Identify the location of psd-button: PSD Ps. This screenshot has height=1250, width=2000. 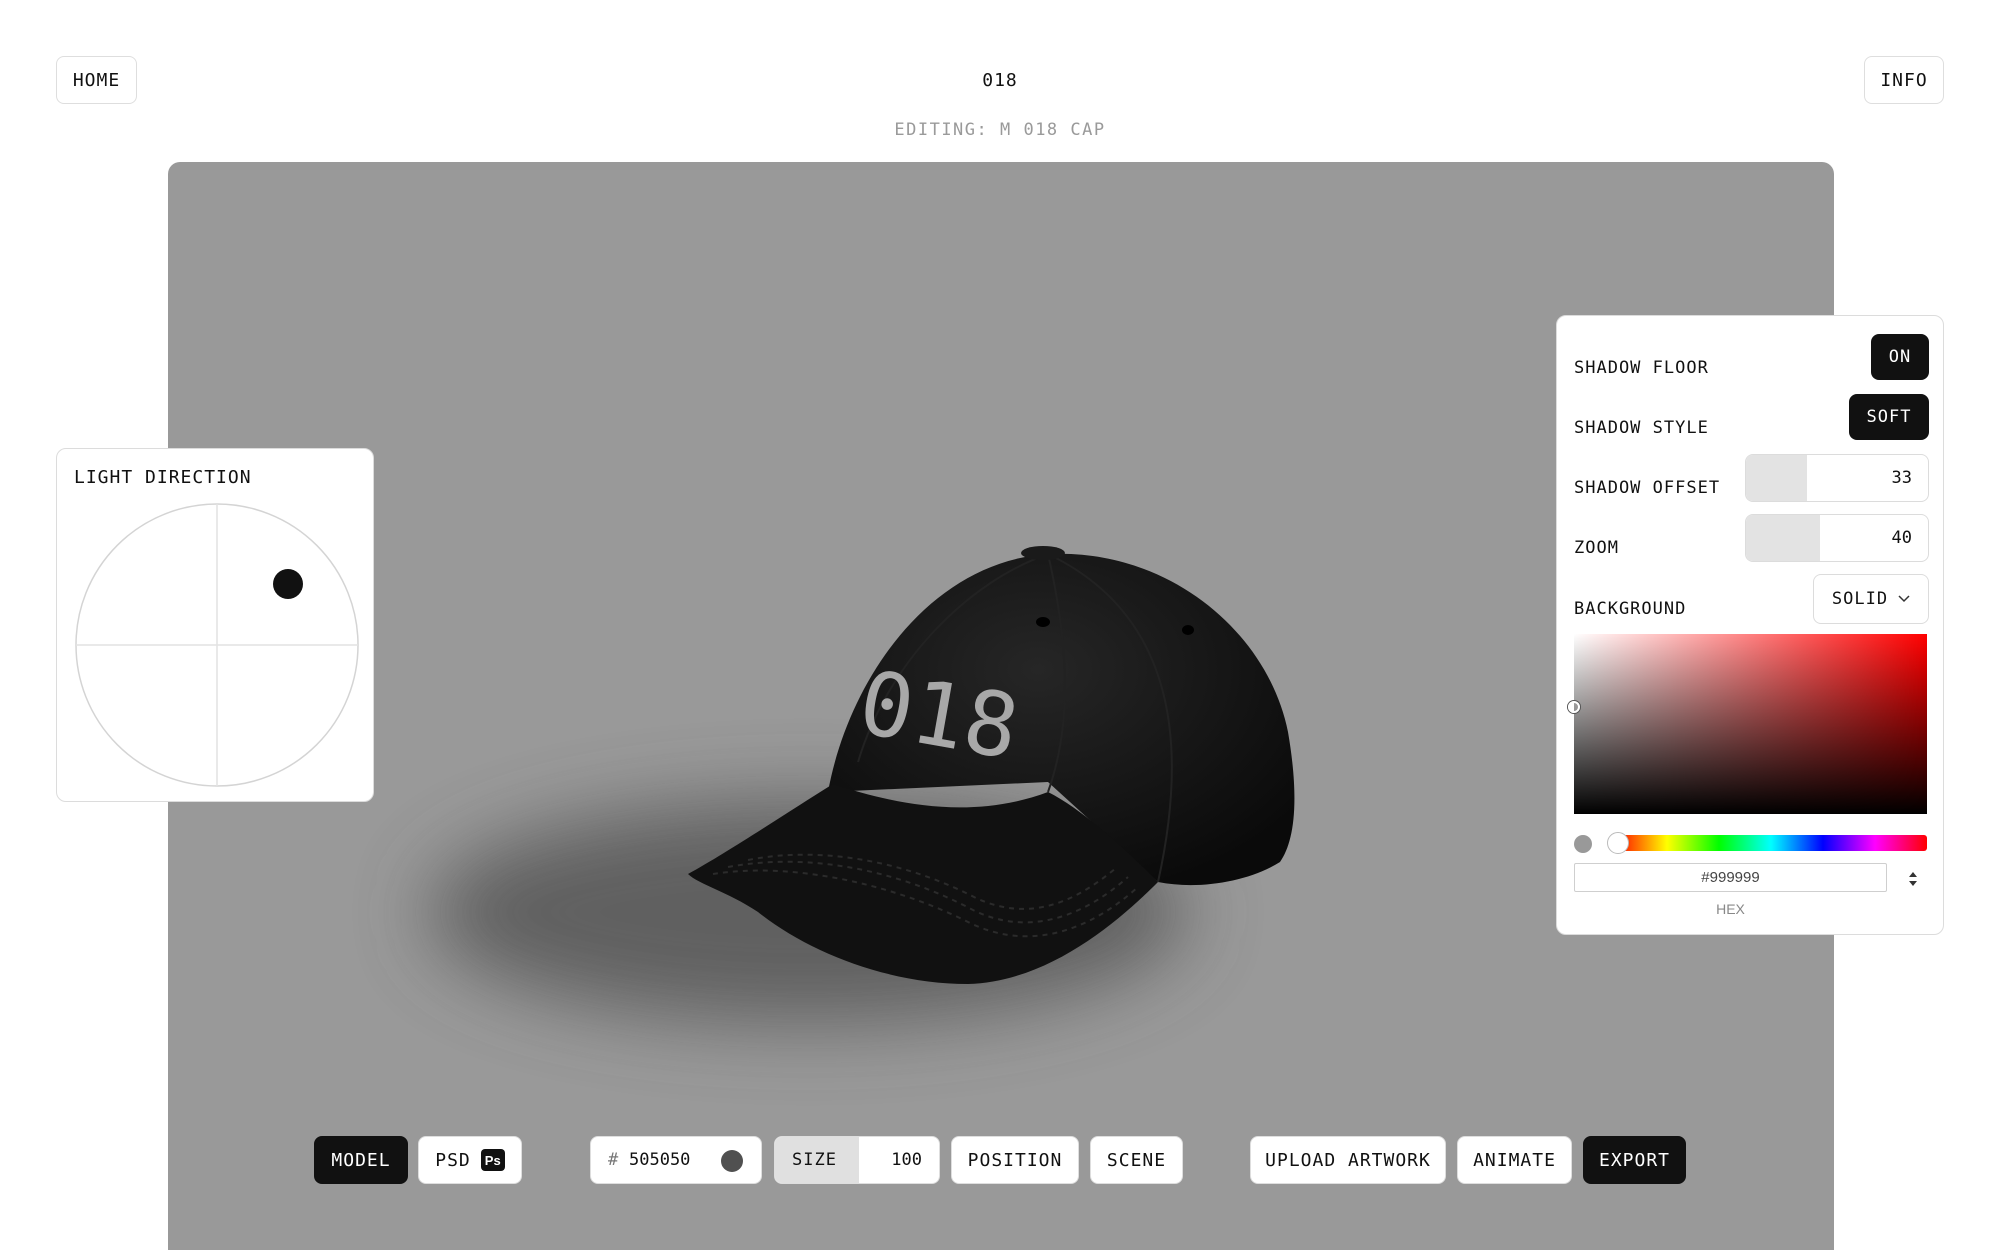
(470, 1160).